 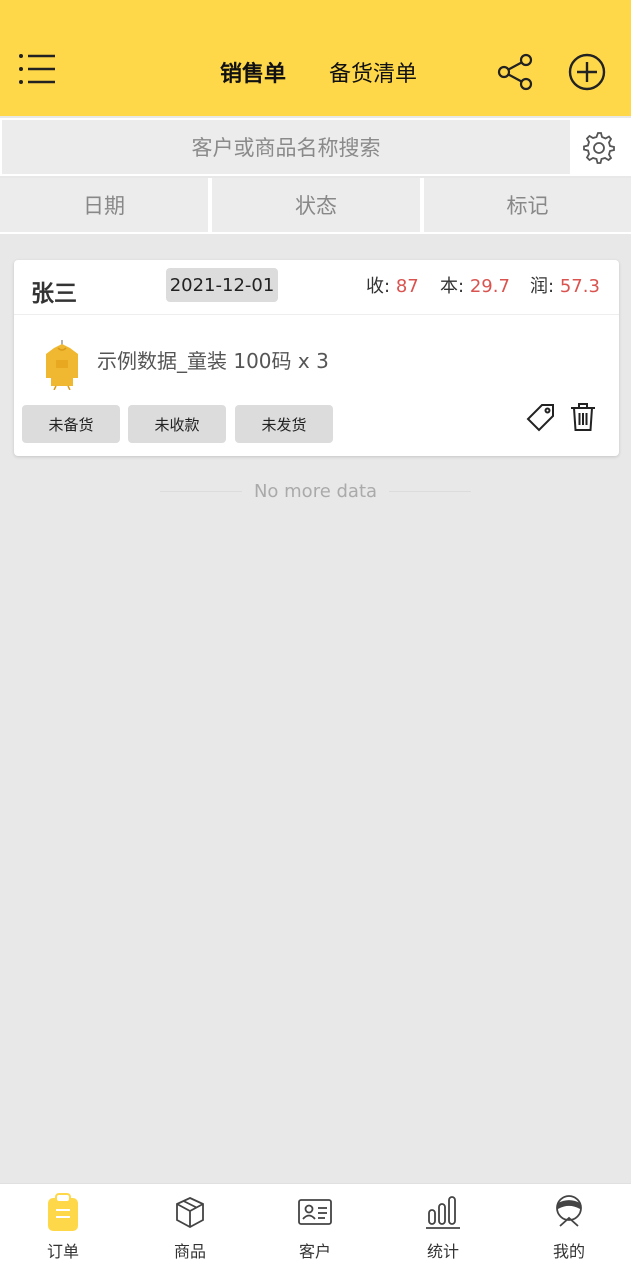 I want to click on profit-value: 57.3, so click(x=579, y=286).